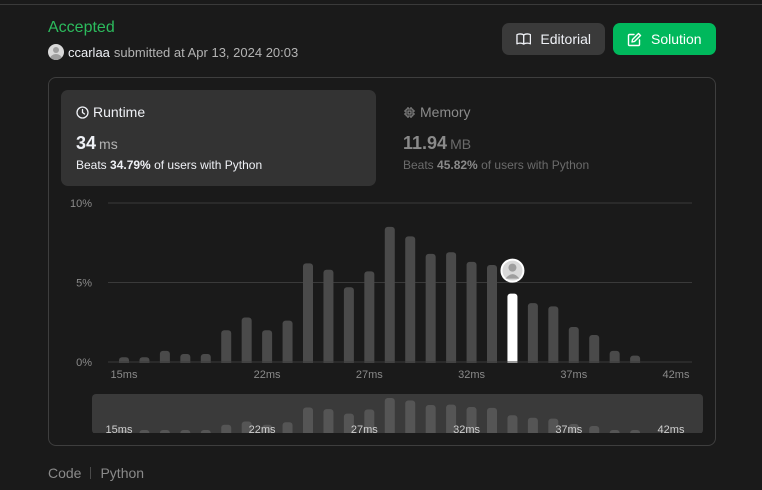 The width and height of the screenshot is (762, 490). What do you see at coordinates (471, 375) in the screenshot?
I see `x-tick-label: 32ms` at bounding box center [471, 375].